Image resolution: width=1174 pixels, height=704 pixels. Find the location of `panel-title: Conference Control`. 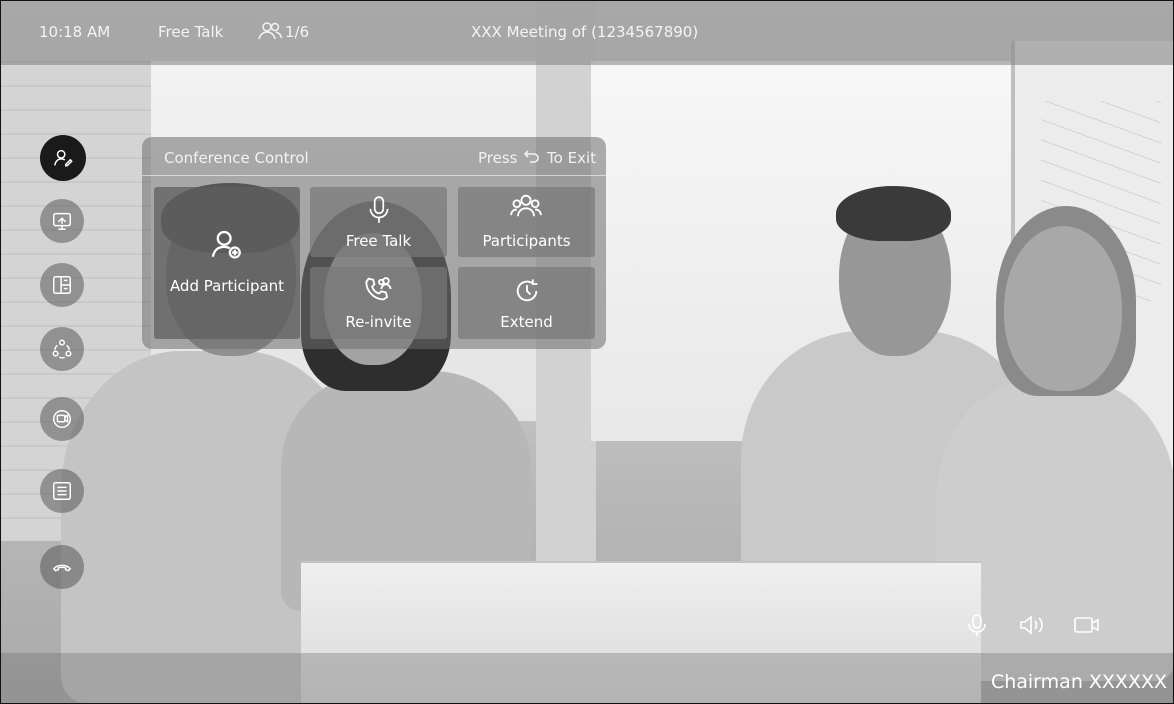

panel-title: Conference Control is located at coordinates (236, 158).